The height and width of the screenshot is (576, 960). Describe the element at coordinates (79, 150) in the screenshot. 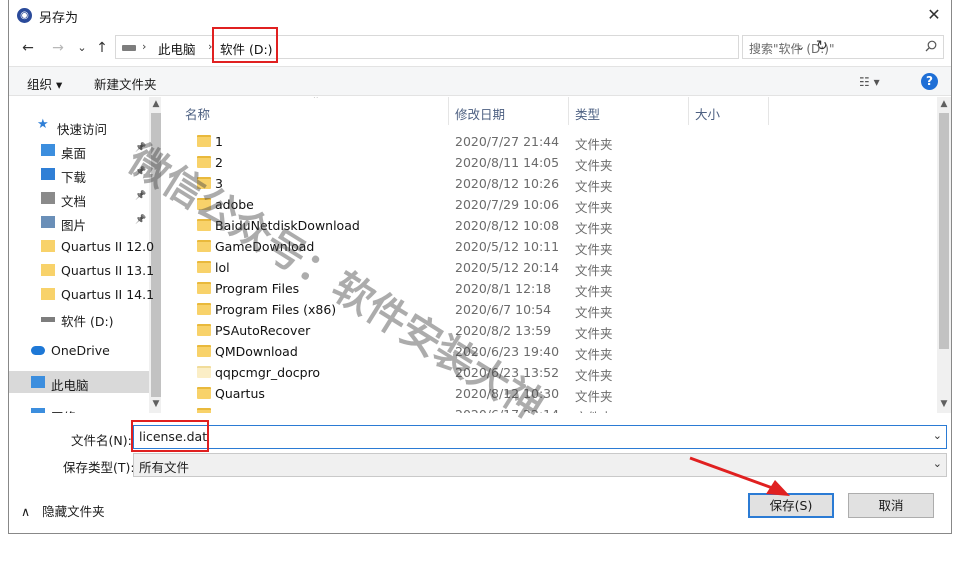

I see `sidebar-item: 桌面 📌` at that location.